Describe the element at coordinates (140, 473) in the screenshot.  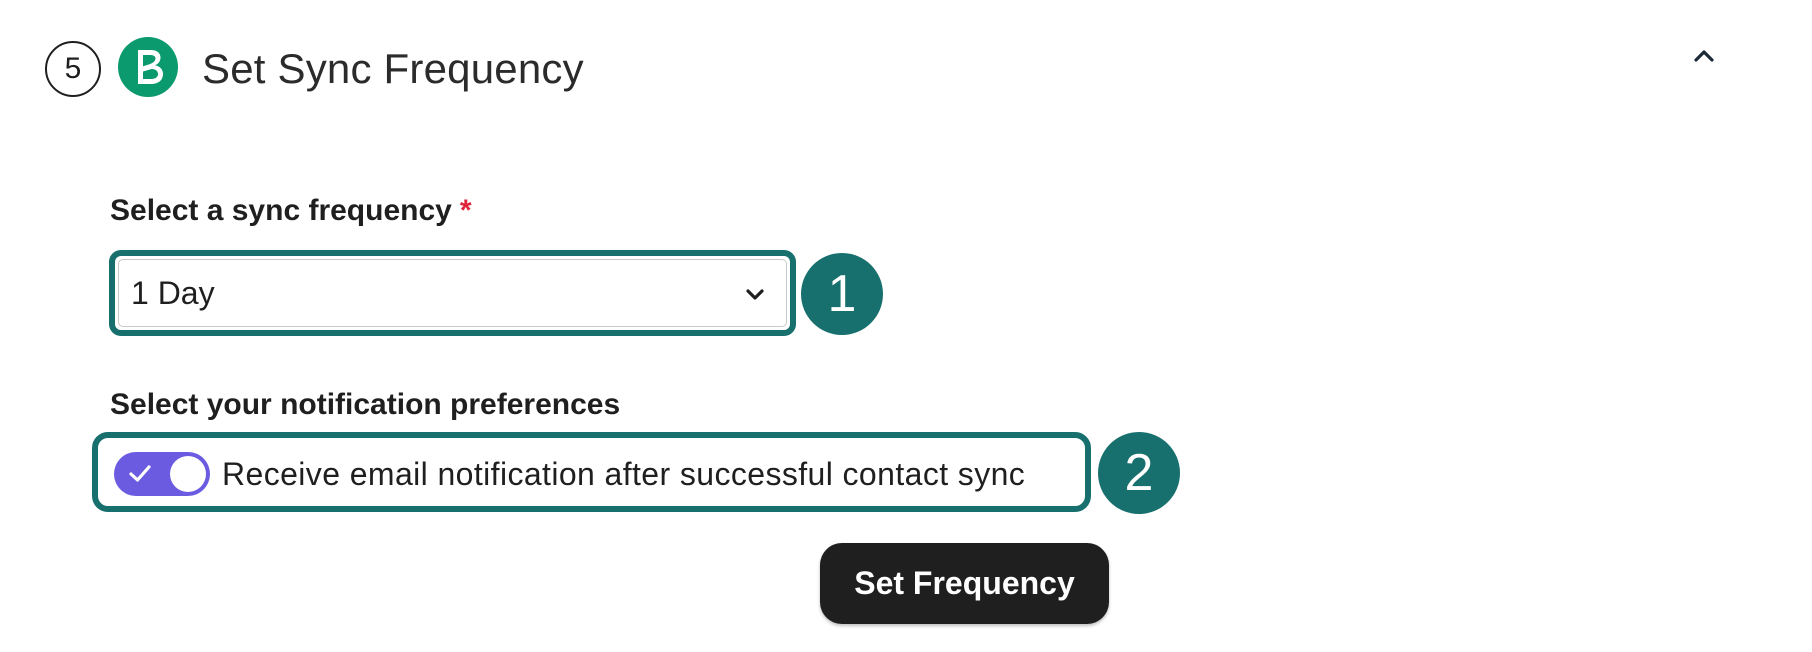
I see `checkmark-icon` at that location.